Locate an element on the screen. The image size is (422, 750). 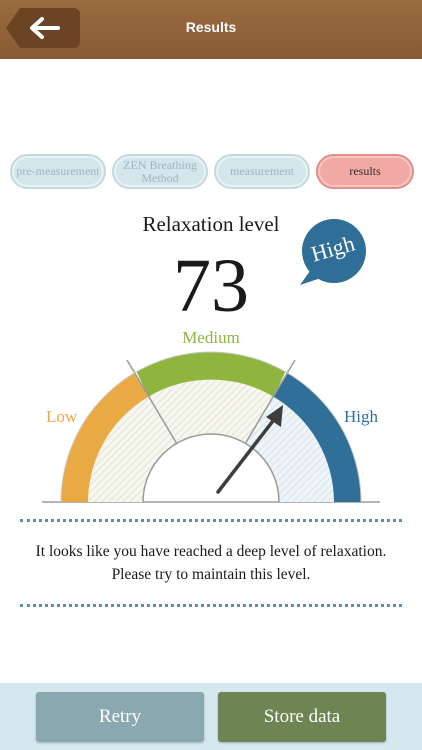
step-results: results is located at coordinates (365, 171).